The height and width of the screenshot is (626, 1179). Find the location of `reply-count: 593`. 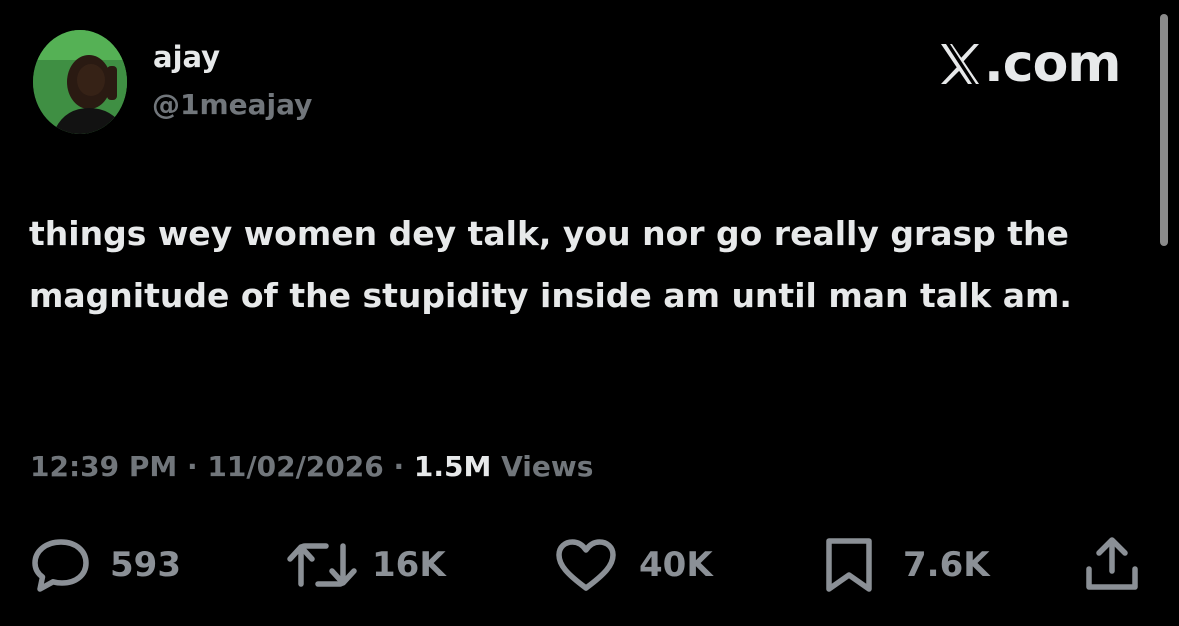

reply-count: 593 is located at coordinates (145, 565).